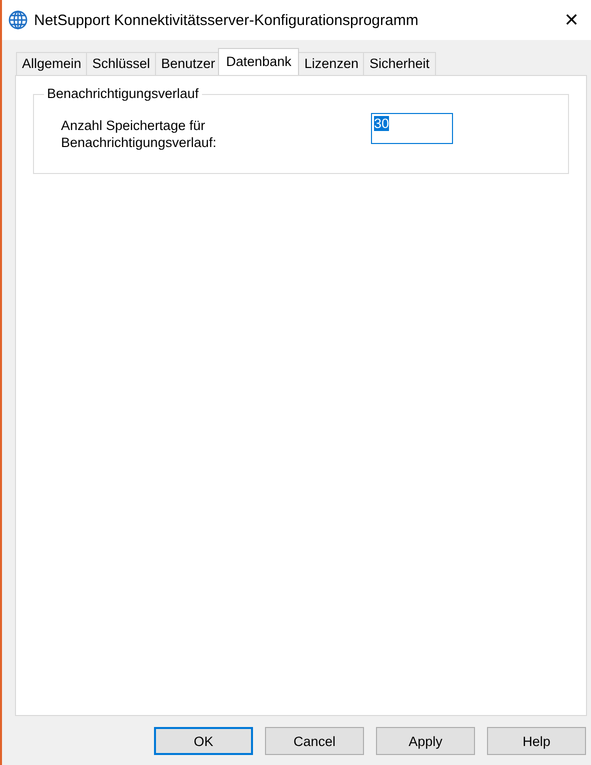  Describe the element at coordinates (425, 741) in the screenshot. I see `dialog-button: Apply` at that location.